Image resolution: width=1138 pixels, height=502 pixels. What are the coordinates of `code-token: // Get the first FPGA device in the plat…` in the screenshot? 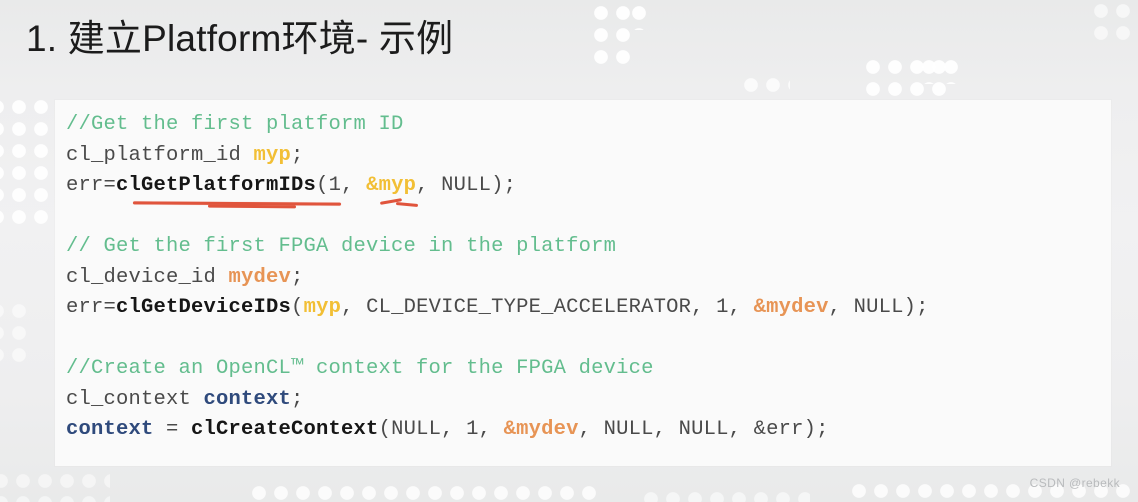 It's located at (341, 246).